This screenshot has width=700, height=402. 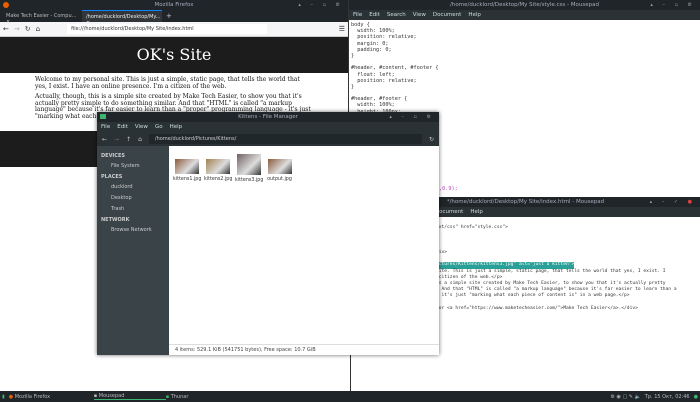 What do you see at coordinates (448, 189) in the screenshot?
I see `css-partial-line: ,0.9);` at bounding box center [448, 189].